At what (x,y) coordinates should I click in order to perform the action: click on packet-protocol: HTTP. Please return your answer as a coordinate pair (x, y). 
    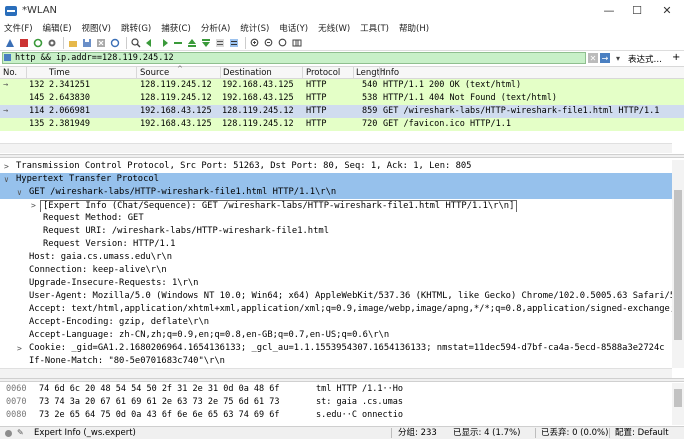
    Looking at the image, I should click on (316, 98).